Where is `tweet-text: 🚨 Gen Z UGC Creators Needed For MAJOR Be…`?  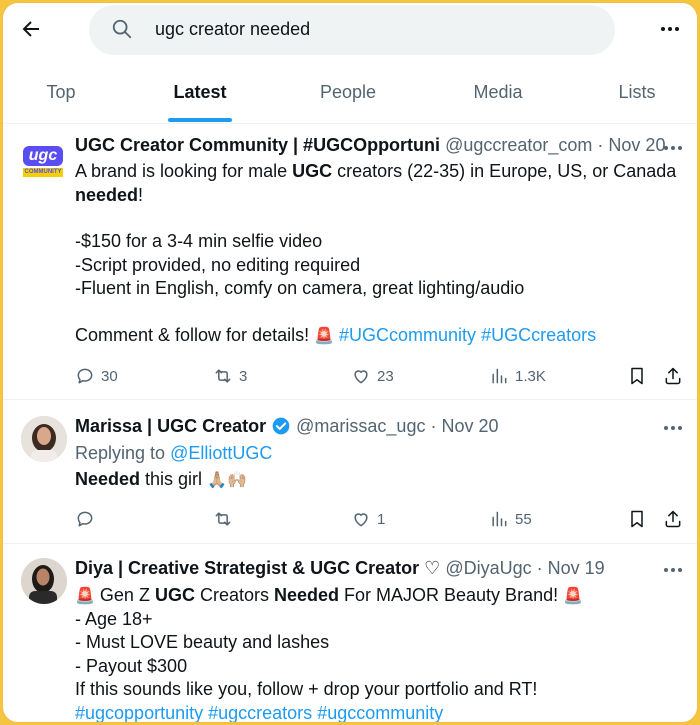 tweet-text: 🚨 Gen Z UGC Creators Needed For MAJOR Be… is located at coordinates (329, 654).